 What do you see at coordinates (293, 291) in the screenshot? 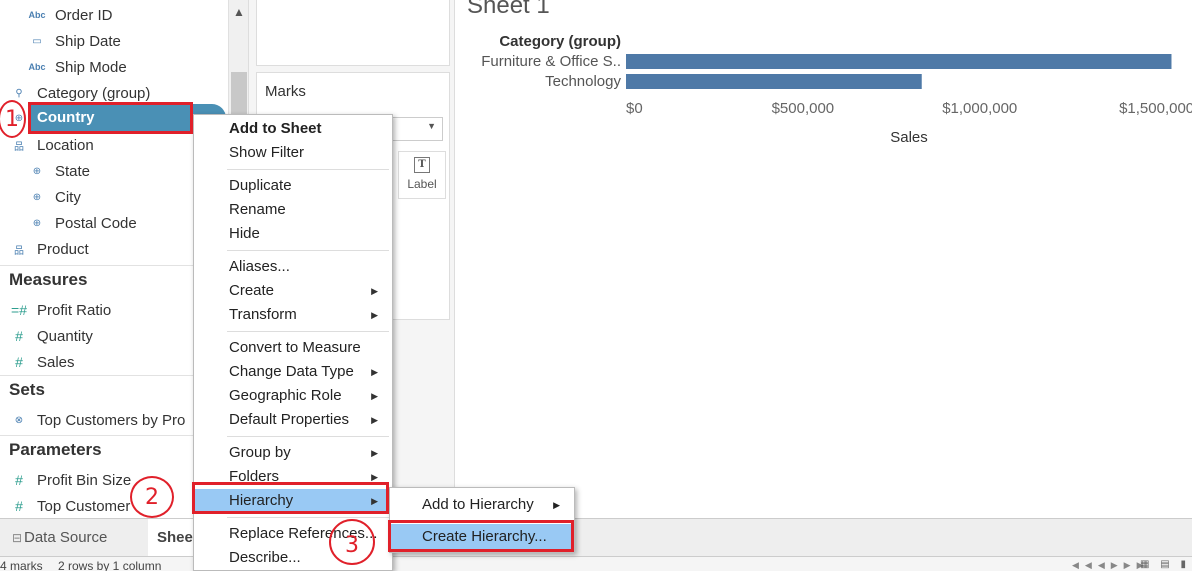
I see `menu-item-create: Create ▶` at bounding box center [293, 291].